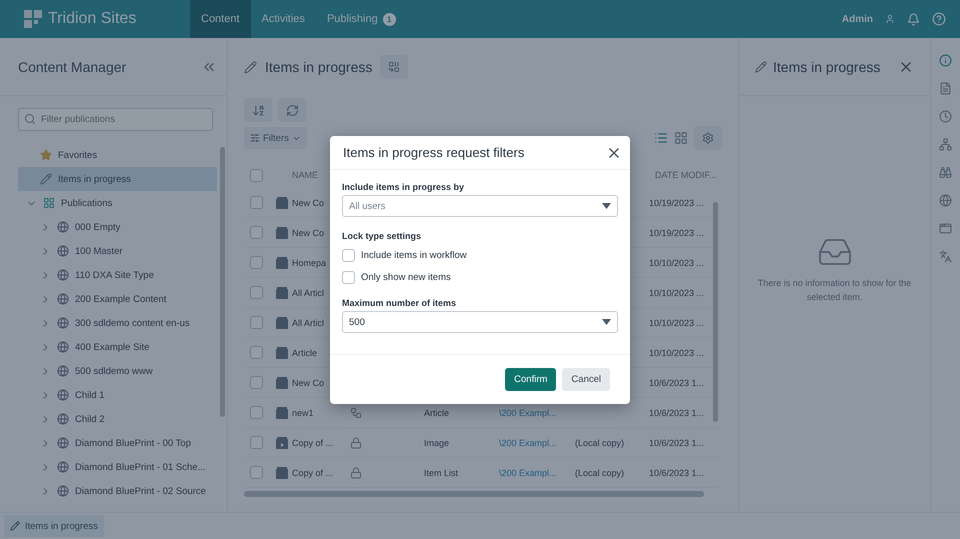 The height and width of the screenshot is (539, 960). Describe the element at coordinates (292, 110) in the screenshot. I see `refresh-button` at that location.